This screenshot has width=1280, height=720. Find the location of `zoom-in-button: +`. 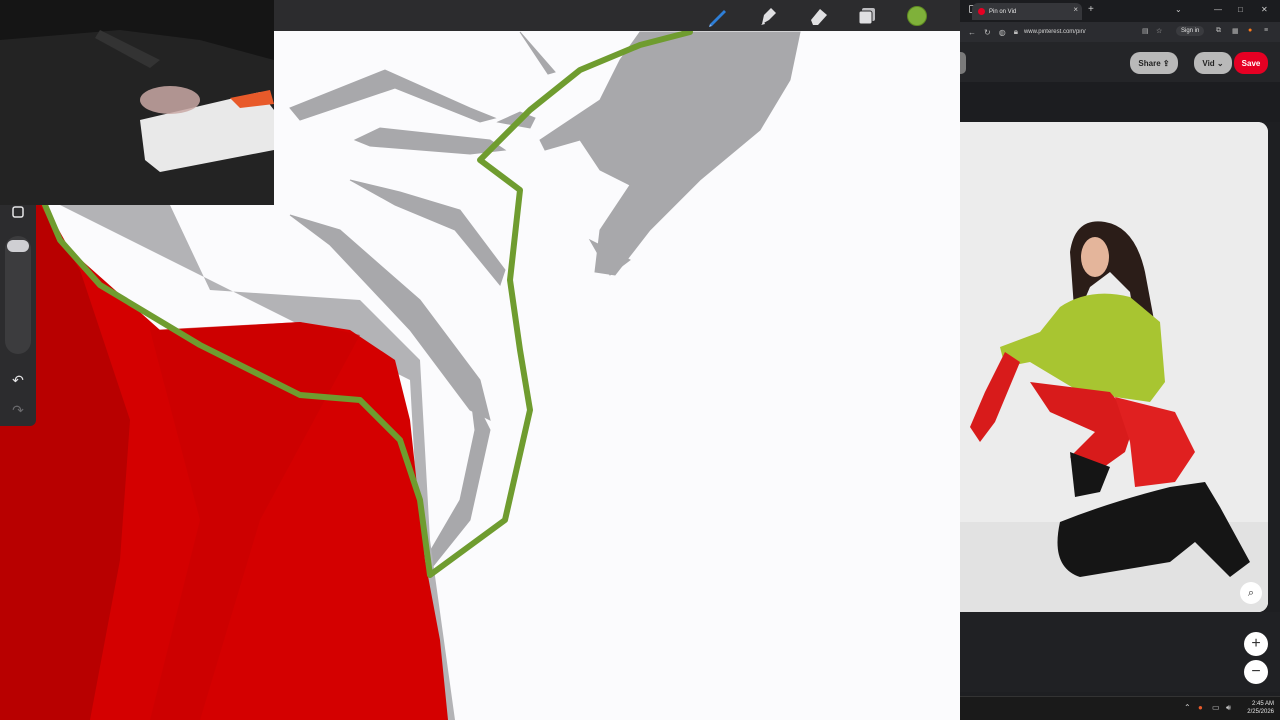

zoom-in-button: + is located at coordinates (1256, 644).